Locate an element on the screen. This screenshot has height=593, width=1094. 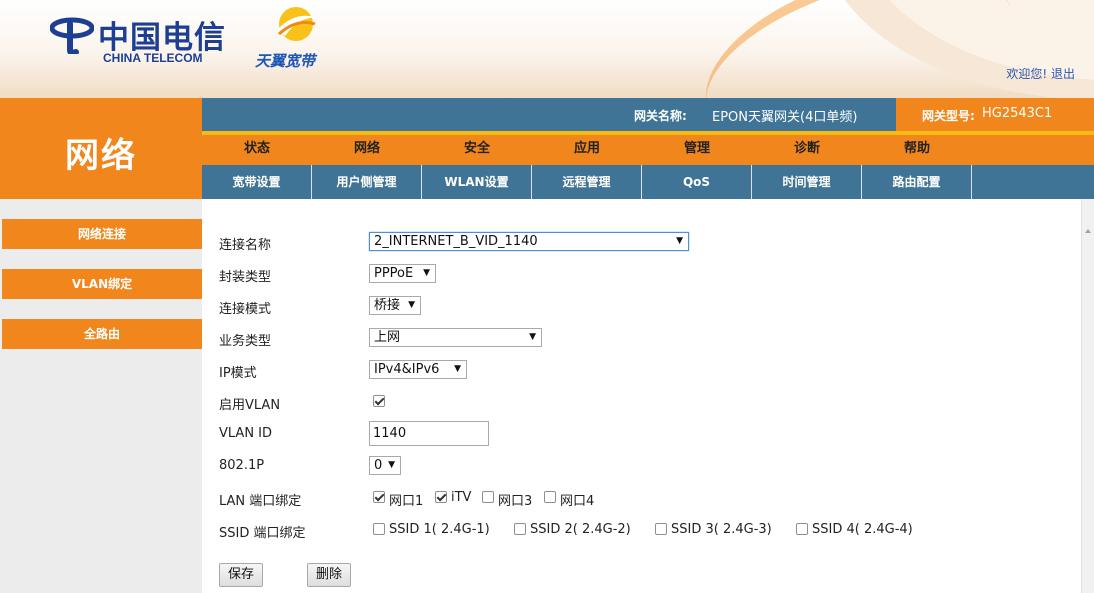
ssid-4-checkbox is located at coordinates (802, 529).